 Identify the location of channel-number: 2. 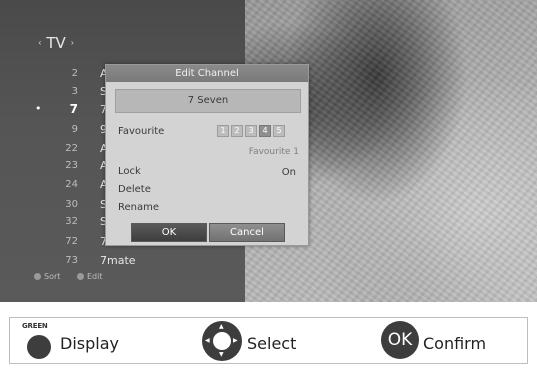
(74, 73).